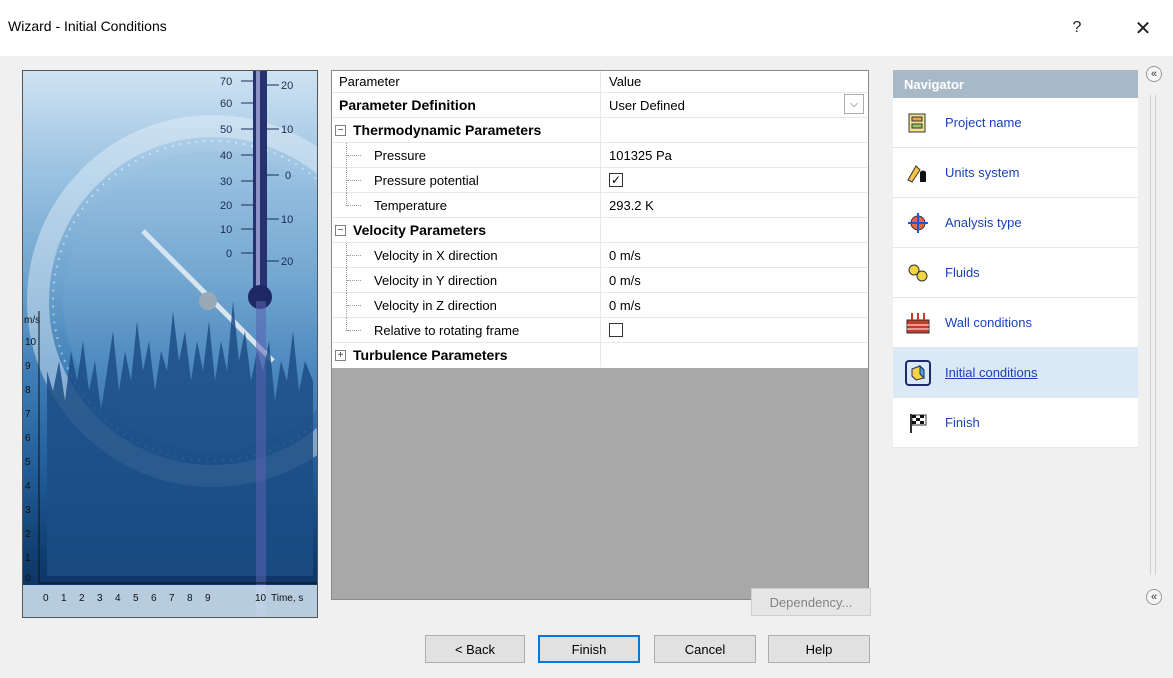 The height and width of the screenshot is (678, 1173). Describe the element at coordinates (340, 355) in the screenshot. I see `expand-icon: +` at that location.